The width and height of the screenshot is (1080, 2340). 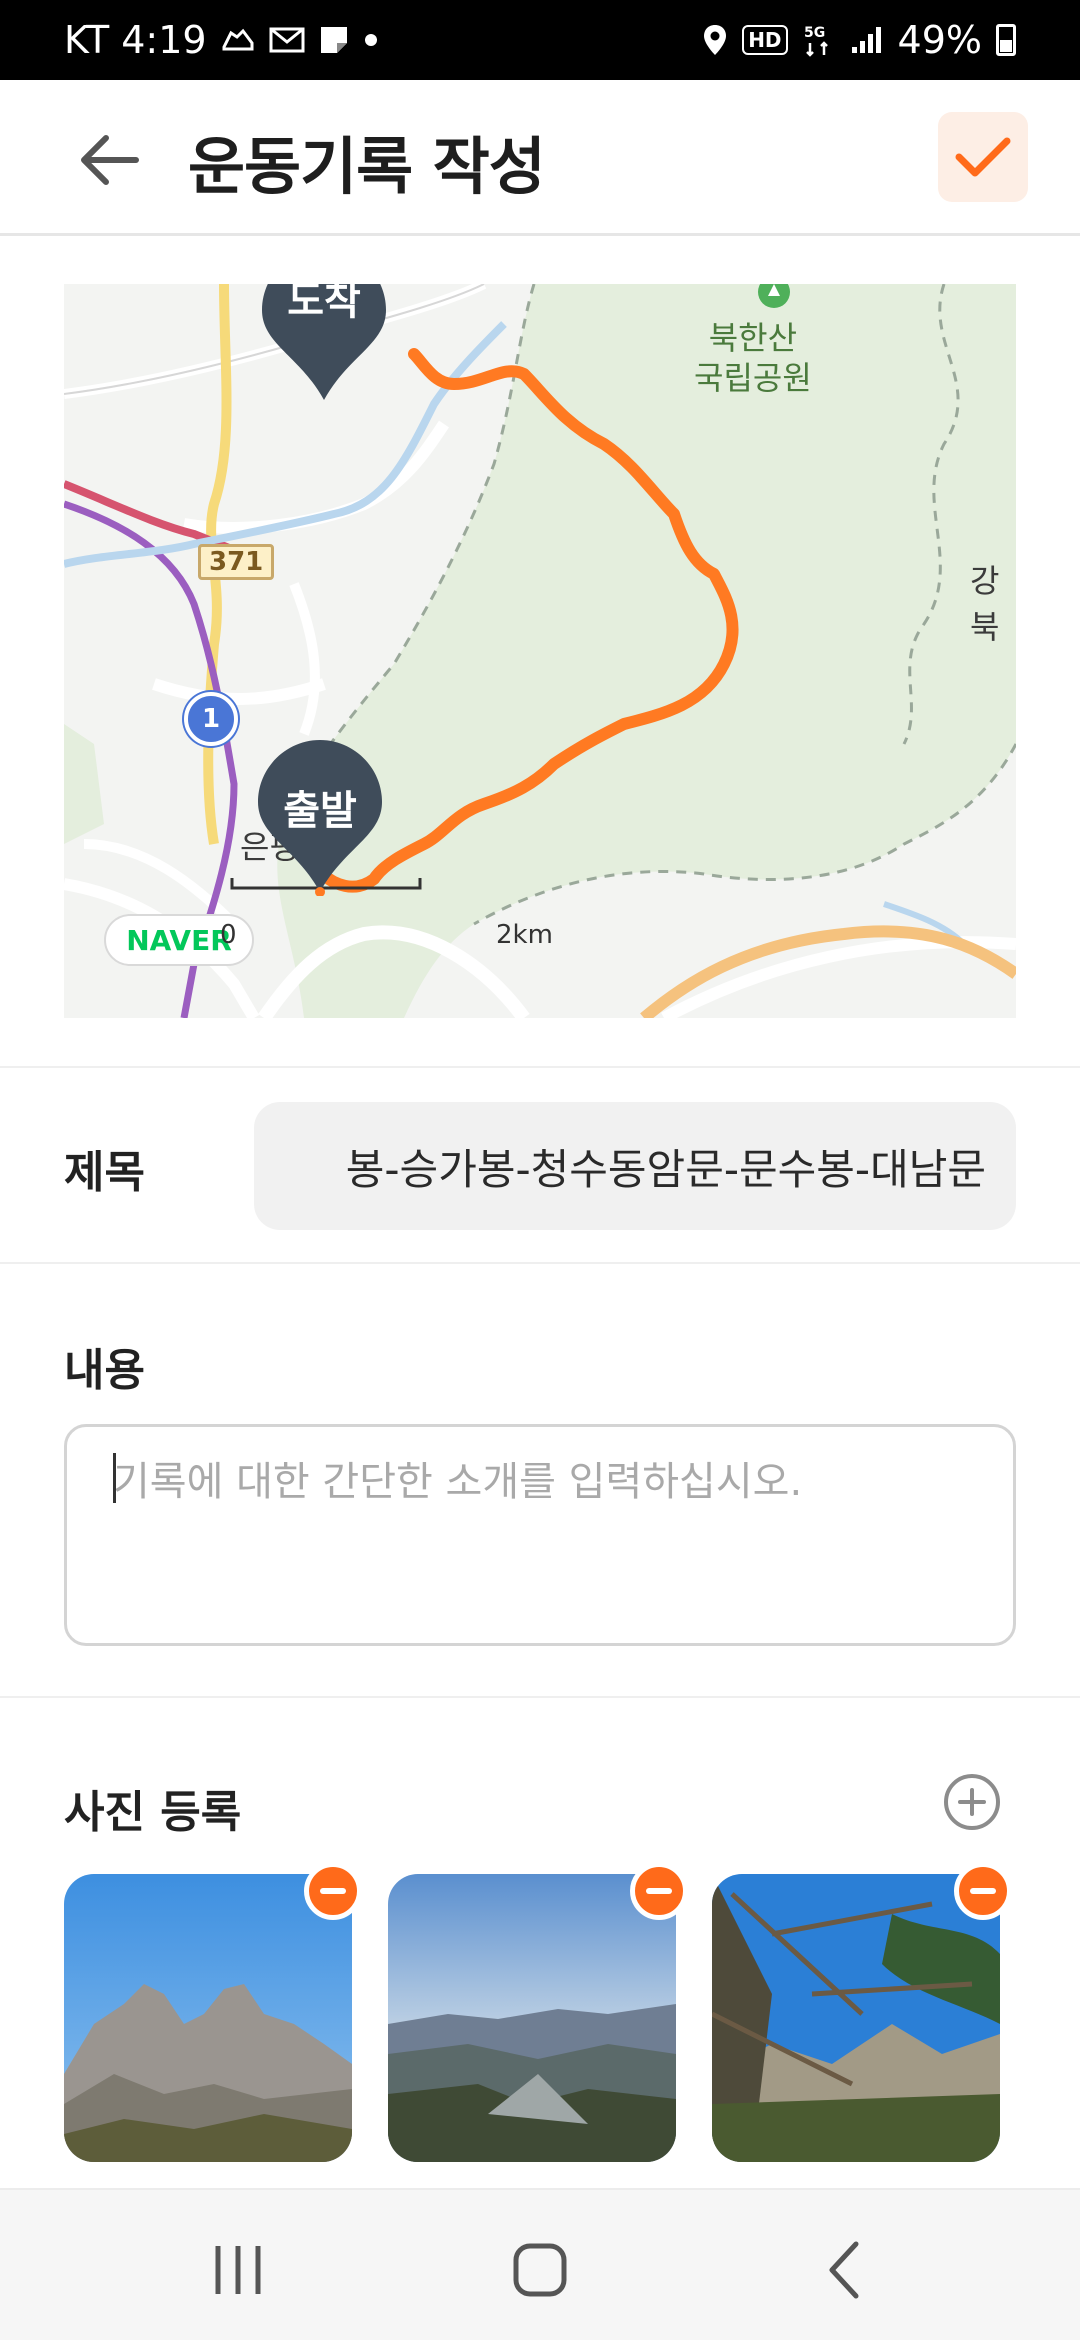 What do you see at coordinates (458, 1482) in the screenshot?
I see `content-placeholder: 기록에 대한 간단한 소개를 입력하십시오.` at bounding box center [458, 1482].